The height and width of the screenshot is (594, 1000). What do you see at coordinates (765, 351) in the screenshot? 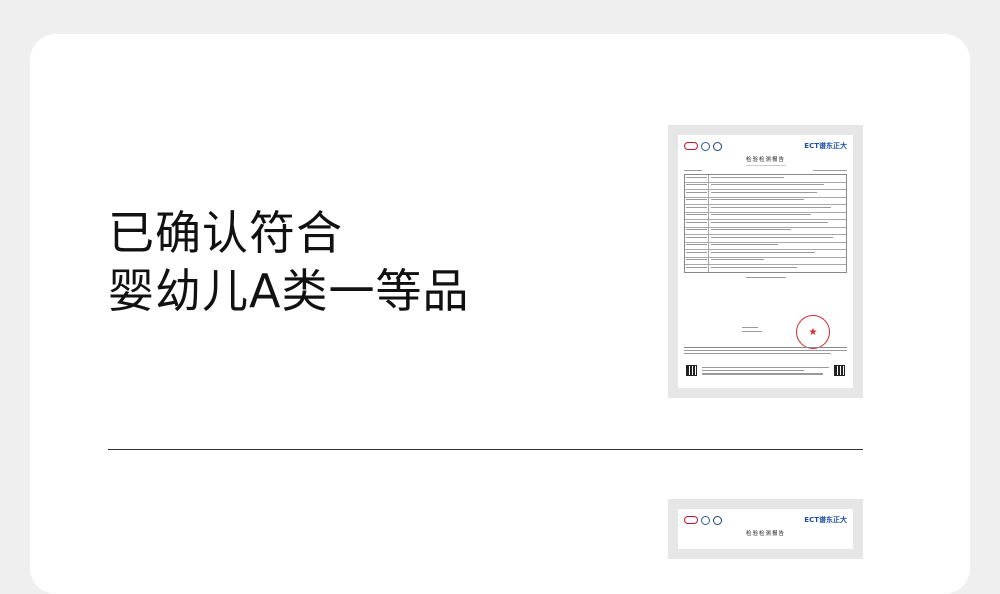
I see `report-footer` at bounding box center [765, 351].